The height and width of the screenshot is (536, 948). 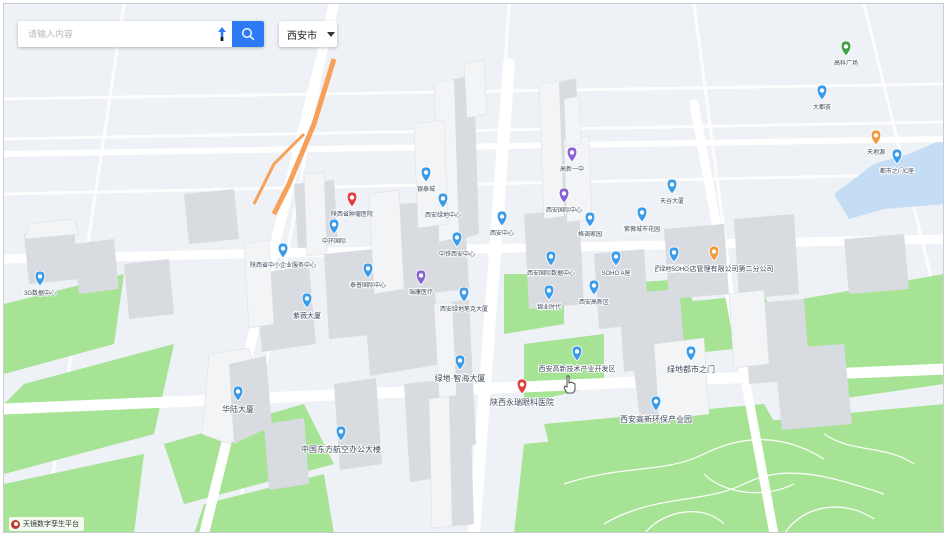 What do you see at coordinates (352, 214) in the screenshot?
I see `poi-label: 陕西省肿瘤医院` at bounding box center [352, 214].